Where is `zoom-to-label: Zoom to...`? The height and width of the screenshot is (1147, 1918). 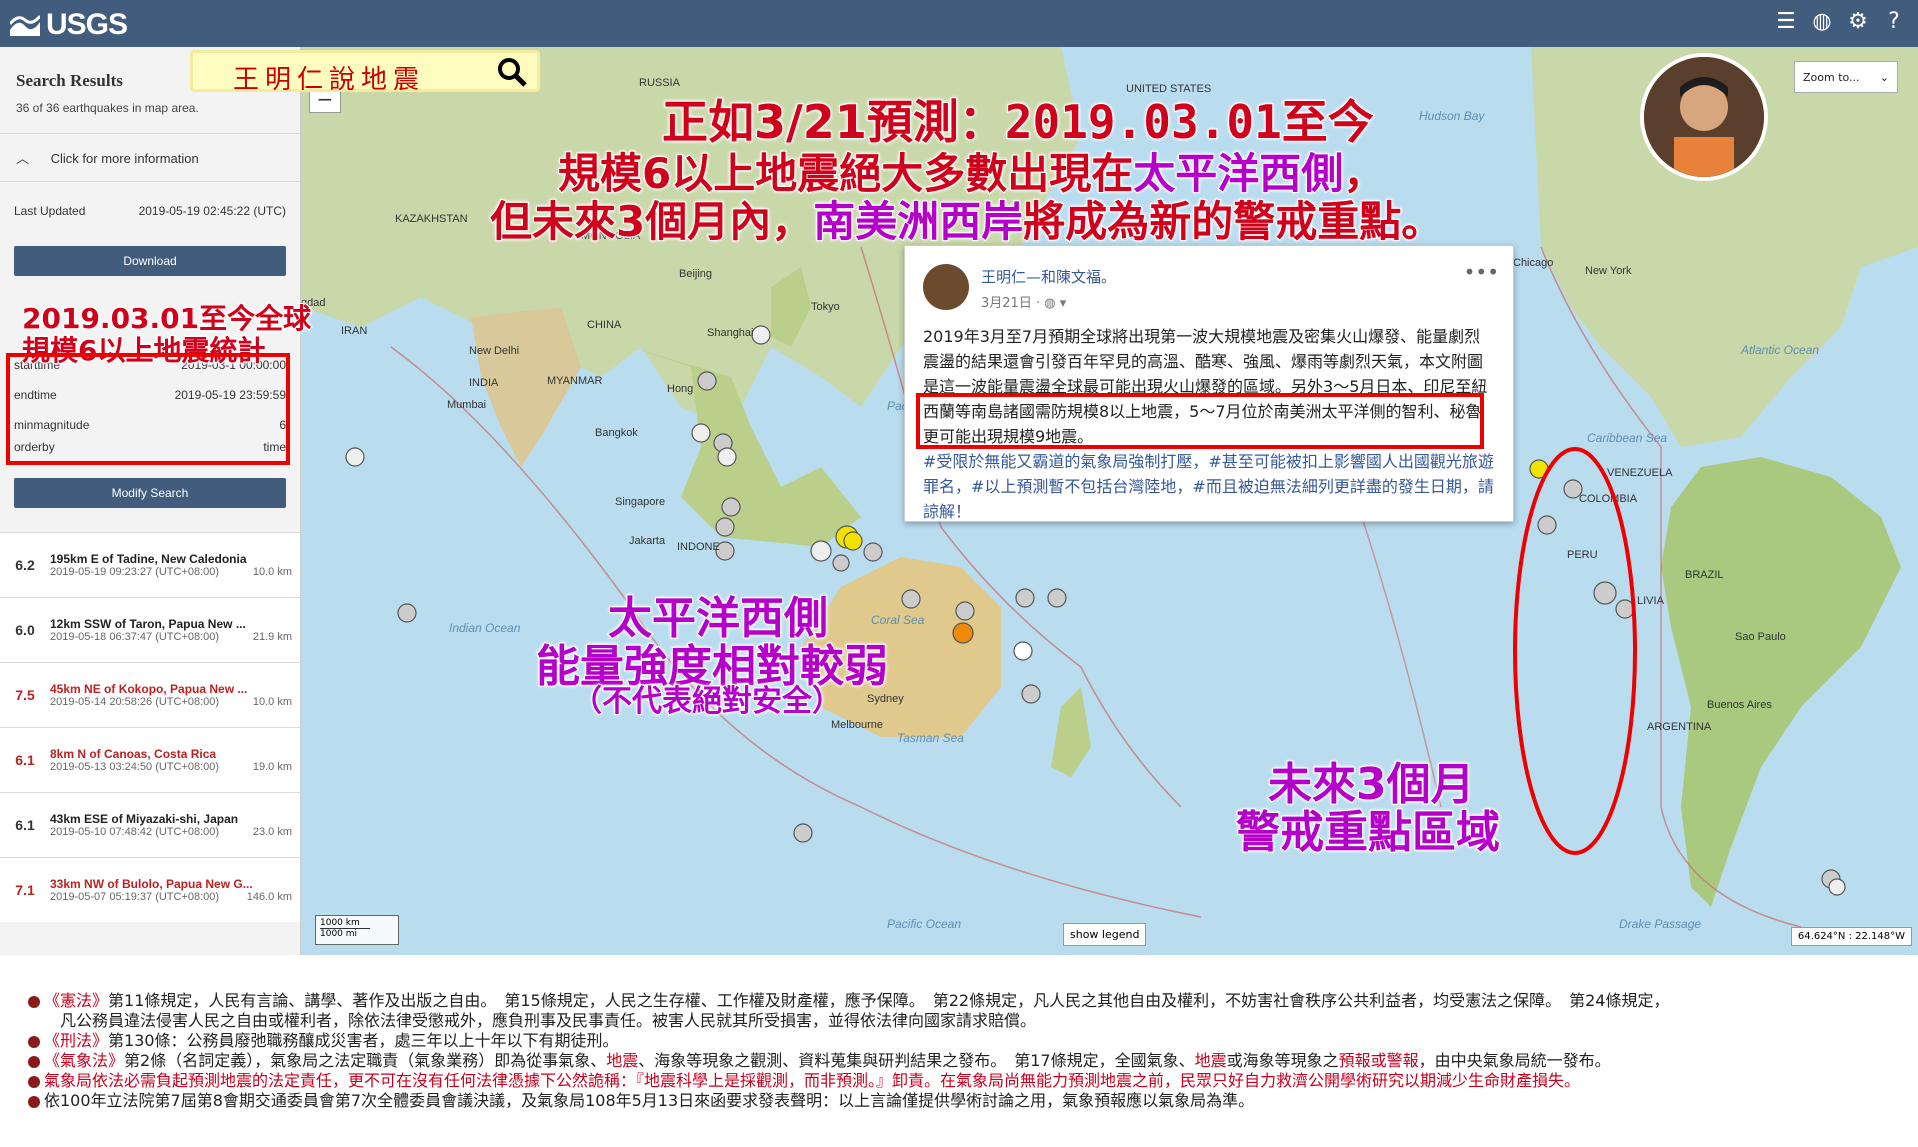
zoom-to-label: Zoom to... is located at coordinates (1831, 77).